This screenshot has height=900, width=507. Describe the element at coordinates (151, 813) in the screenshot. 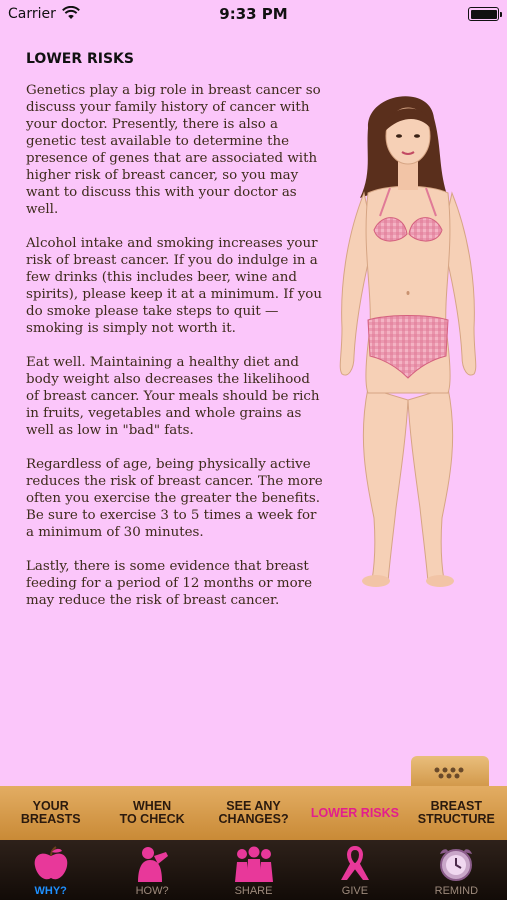

I see `subtab-when-to-check: WHEN TO CHECK` at that location.